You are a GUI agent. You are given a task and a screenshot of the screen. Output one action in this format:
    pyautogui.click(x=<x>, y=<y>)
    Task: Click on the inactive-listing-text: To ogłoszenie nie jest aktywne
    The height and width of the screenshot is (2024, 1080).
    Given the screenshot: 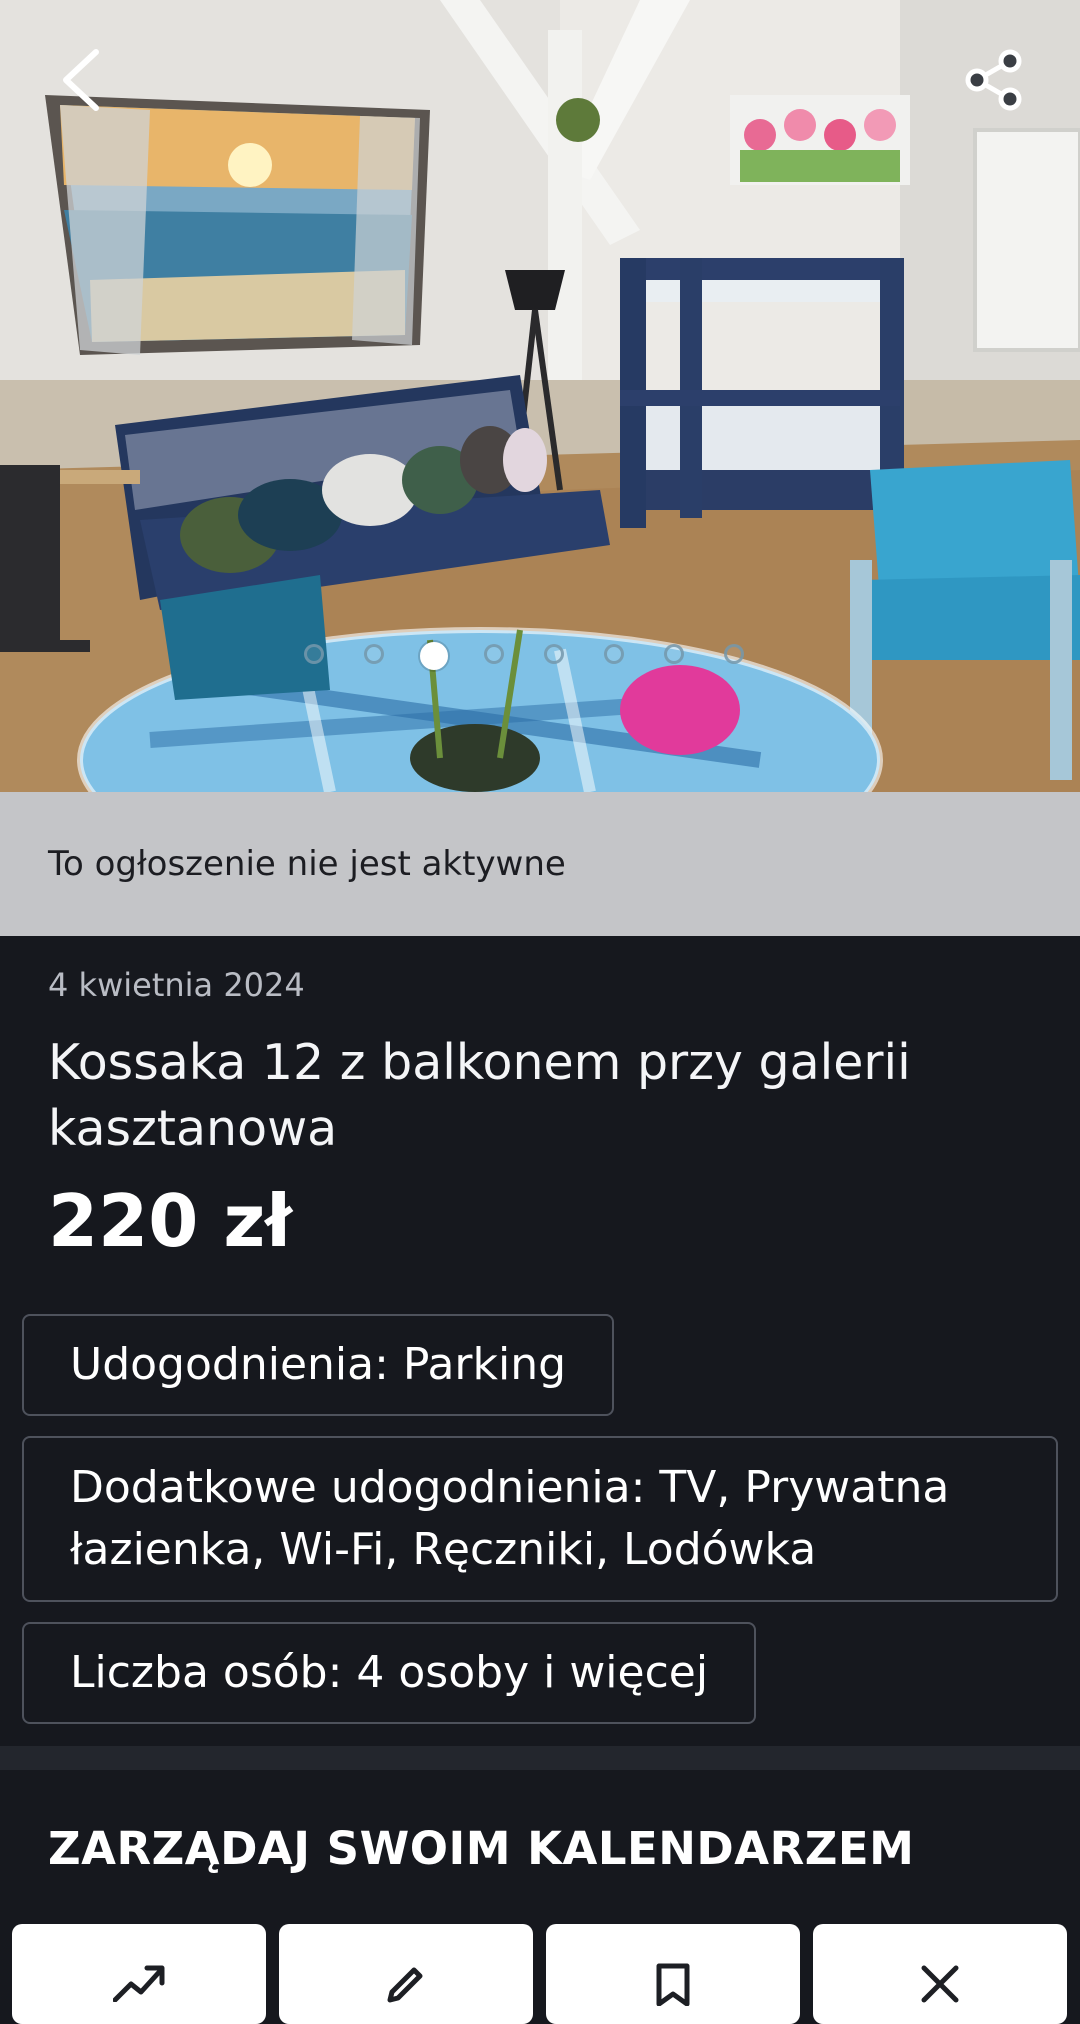 What is the action you would take?
    pyautogui.click(x=307, y=864)
    